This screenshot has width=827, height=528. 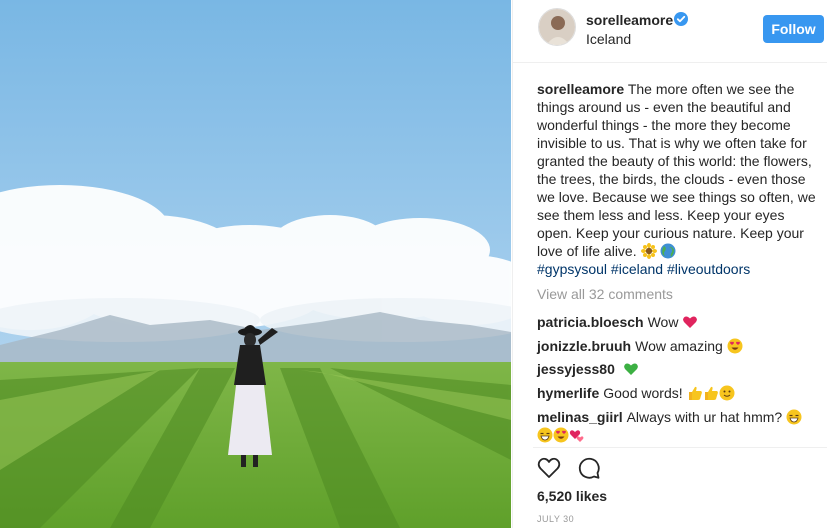 I want to click on comment-item: hymerlife Good words!, so click(x=679, y=393).